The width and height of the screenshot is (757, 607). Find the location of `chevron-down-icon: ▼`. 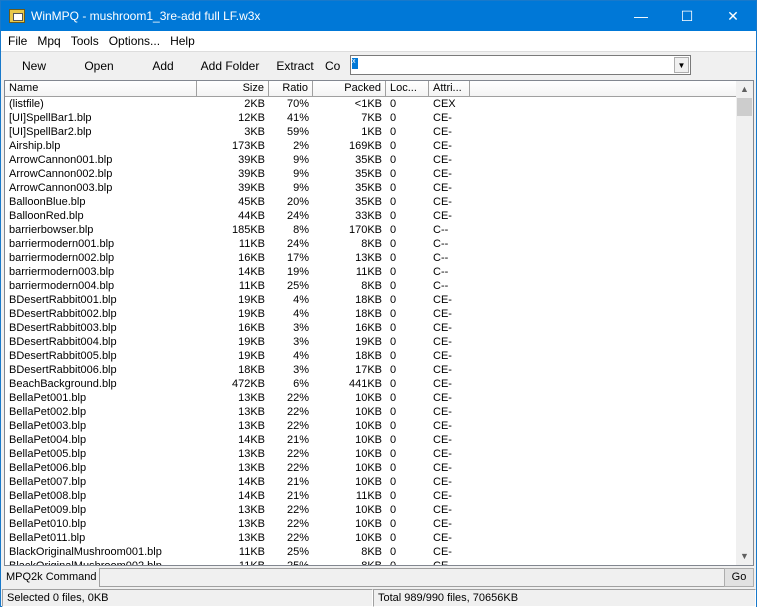

chevron-down-icon: ▼ is located at coordinates (681, 65).